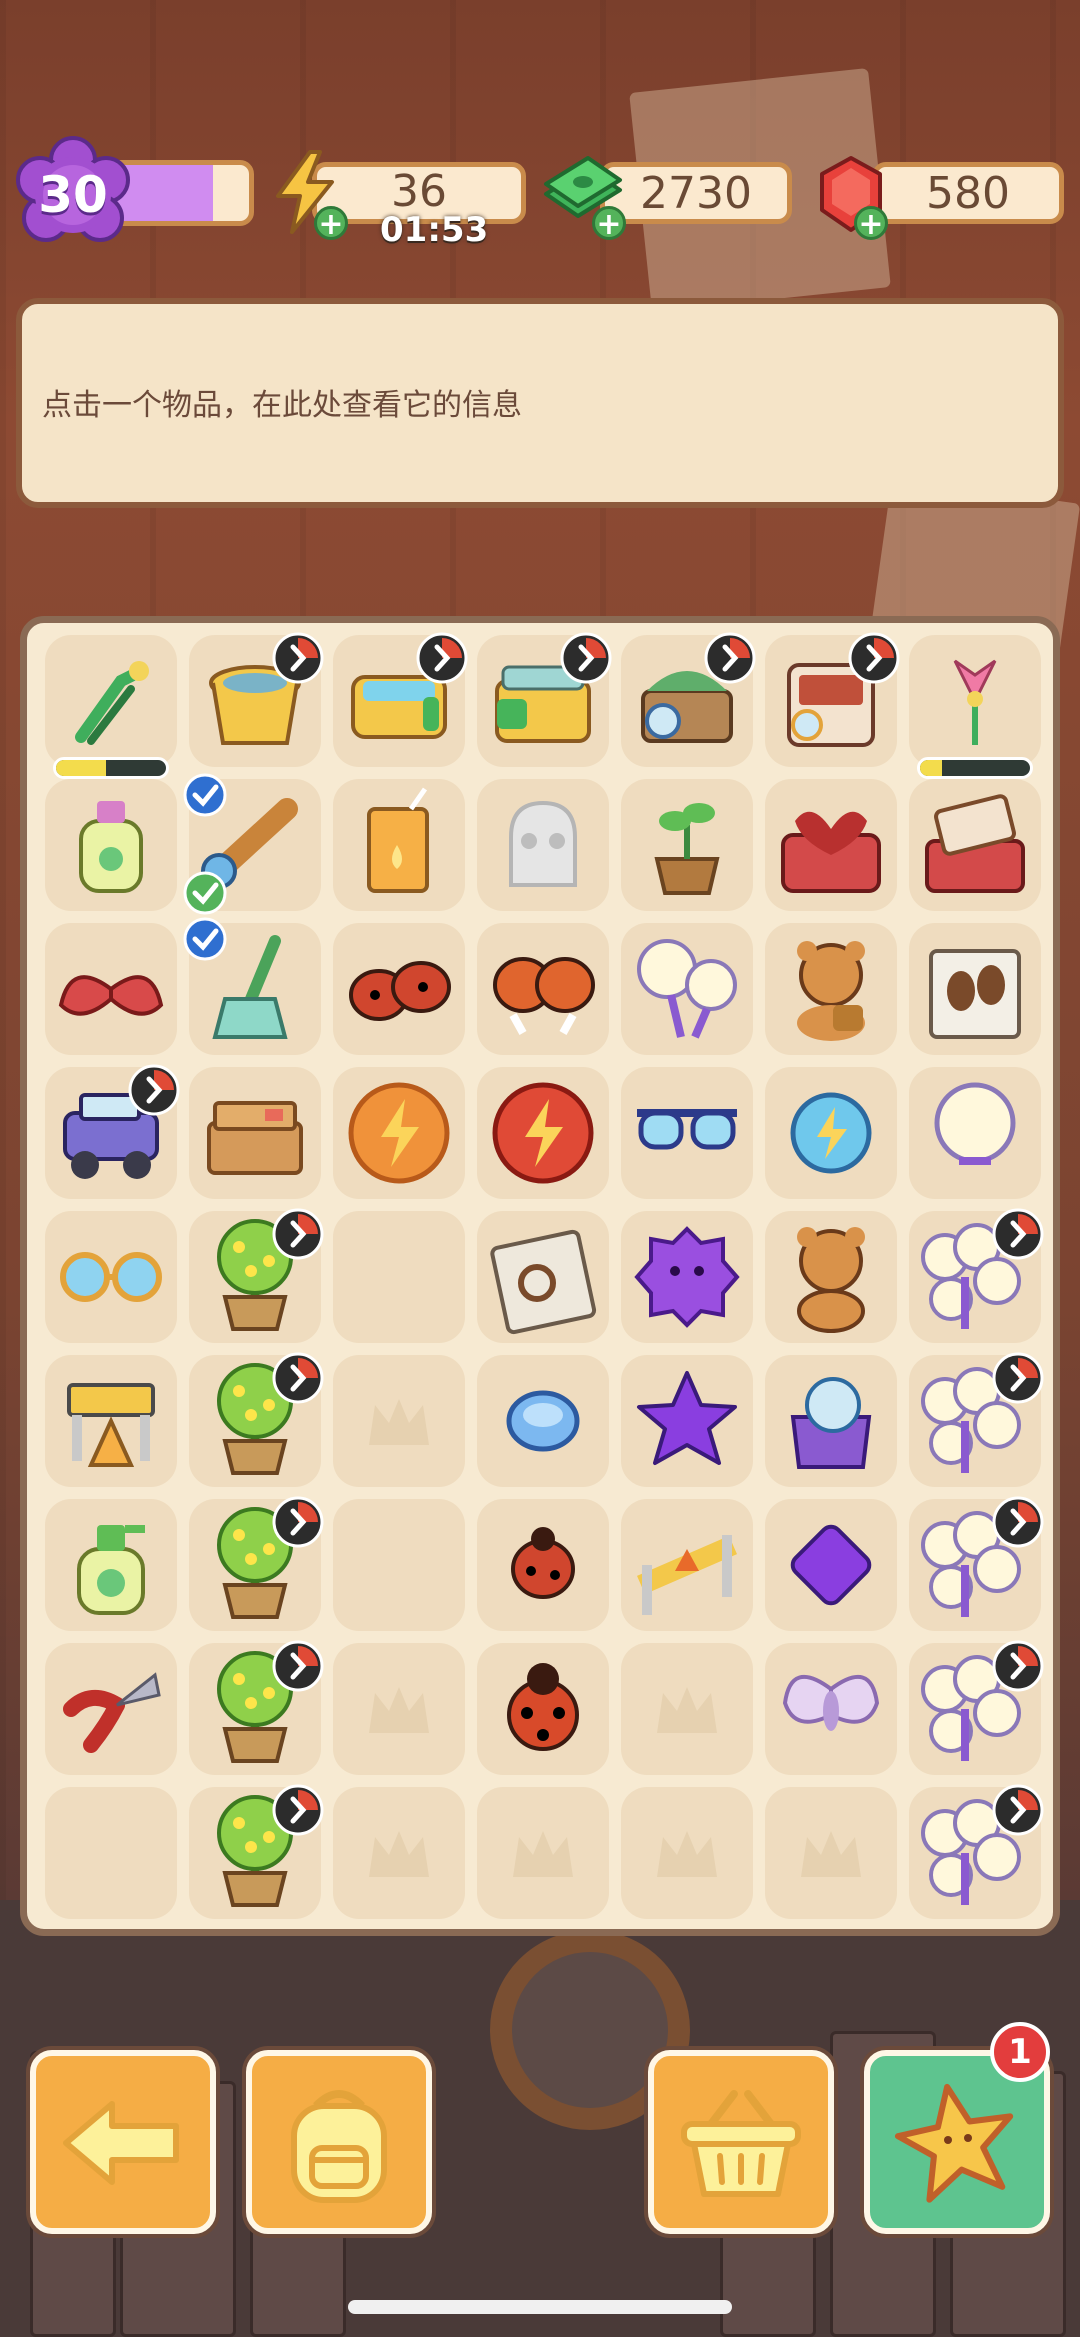  What do you see at coordinates (112, 703) in the screenshot?
I see `tweezers-icon` at bounding box center [112, 703].